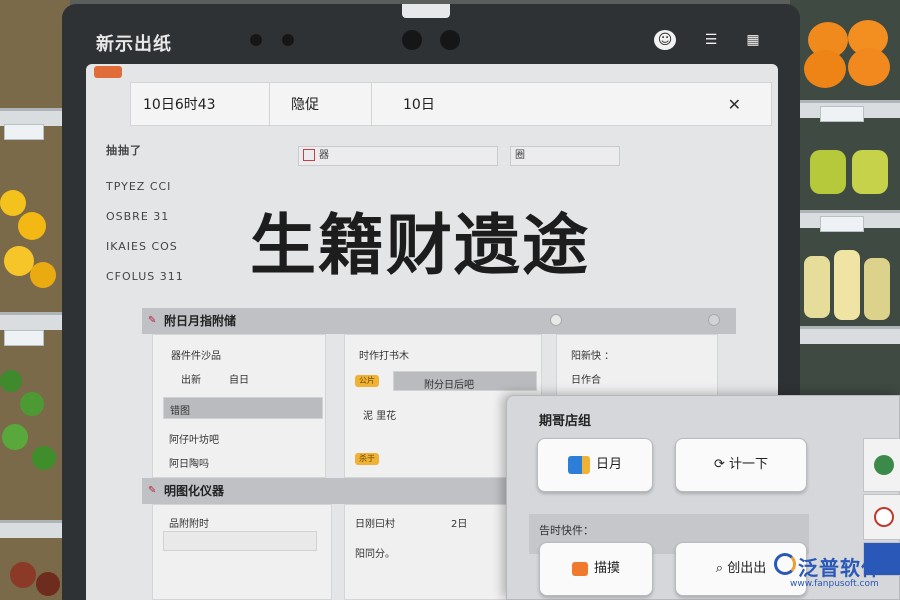 This screenshot has height=600, width=900. Describe the element at coordinates (714, 320) in the screenshot. I see `settings-icon` at that location.